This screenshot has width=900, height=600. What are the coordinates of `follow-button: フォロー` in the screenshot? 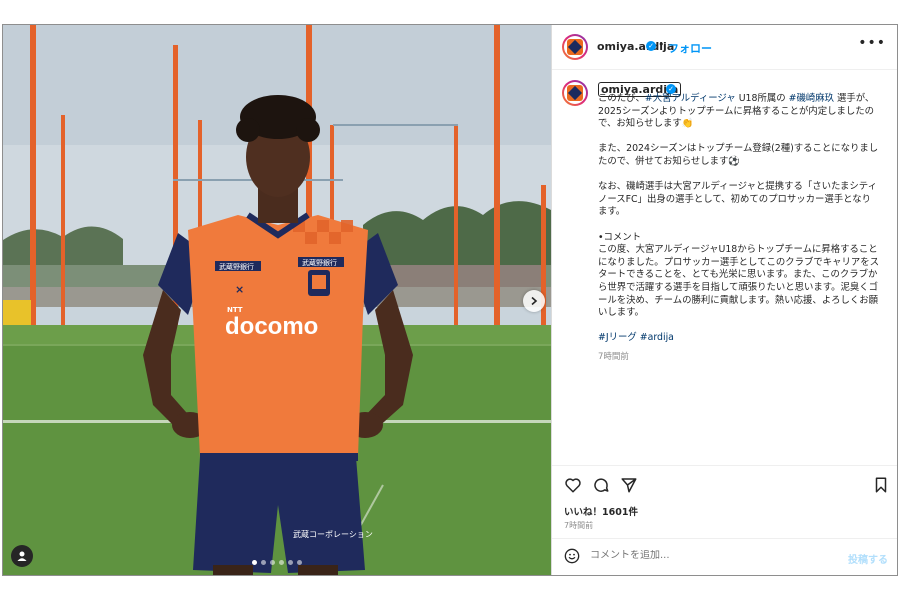 It's located at (690, 48).